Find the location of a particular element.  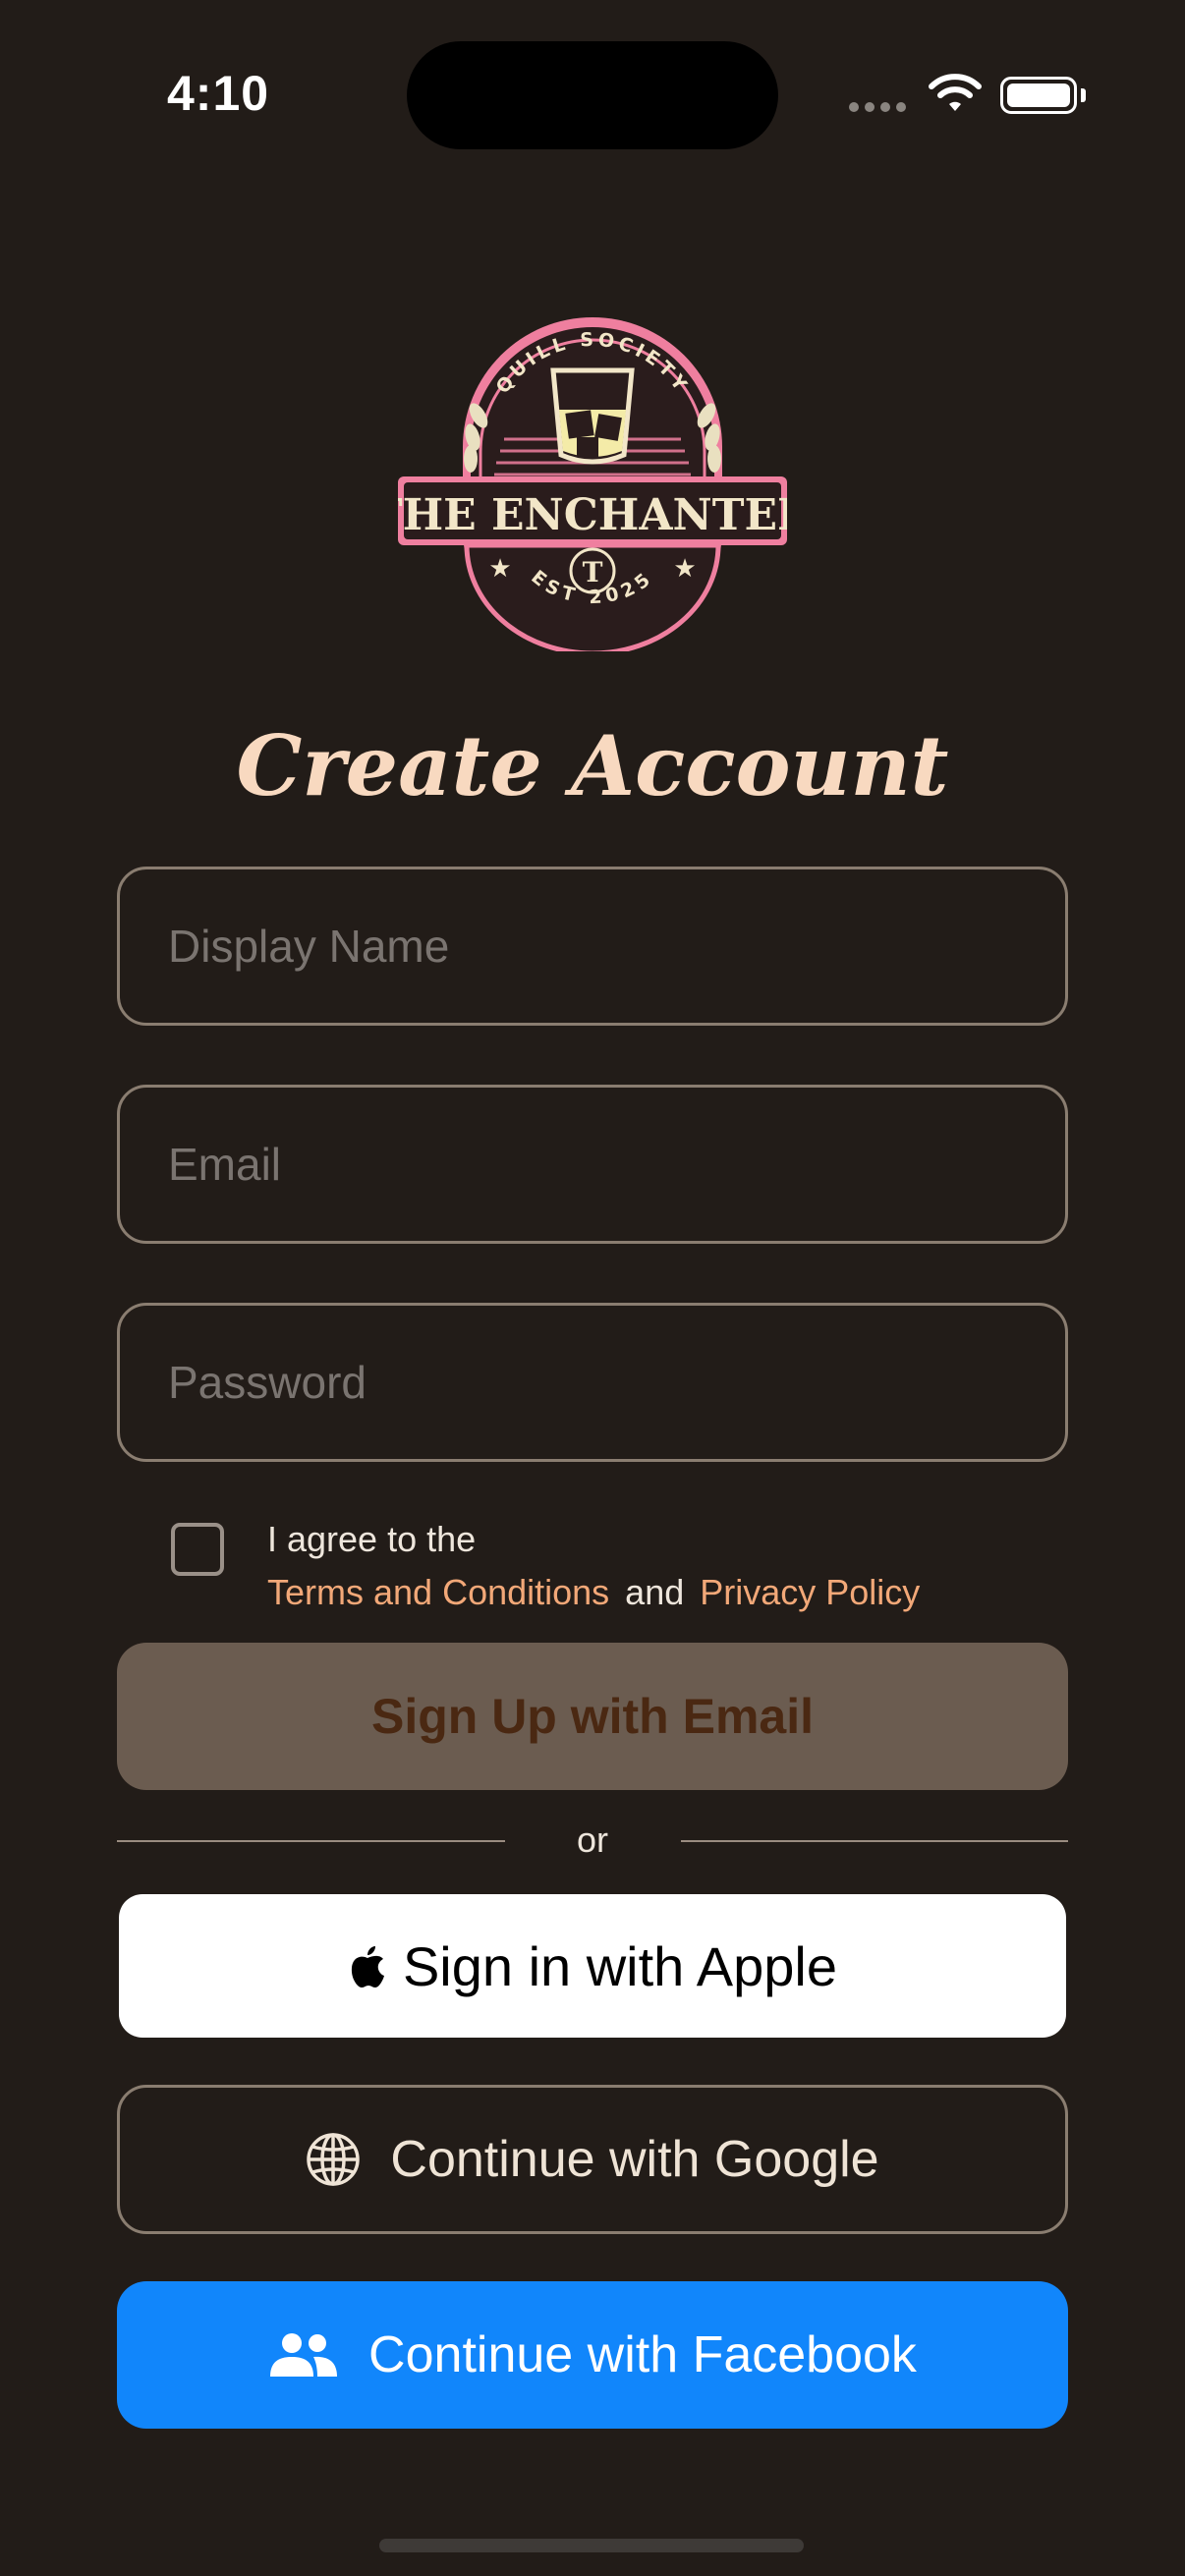

continue-google-button: Continue with Google is located at coordinates (592, 2159).